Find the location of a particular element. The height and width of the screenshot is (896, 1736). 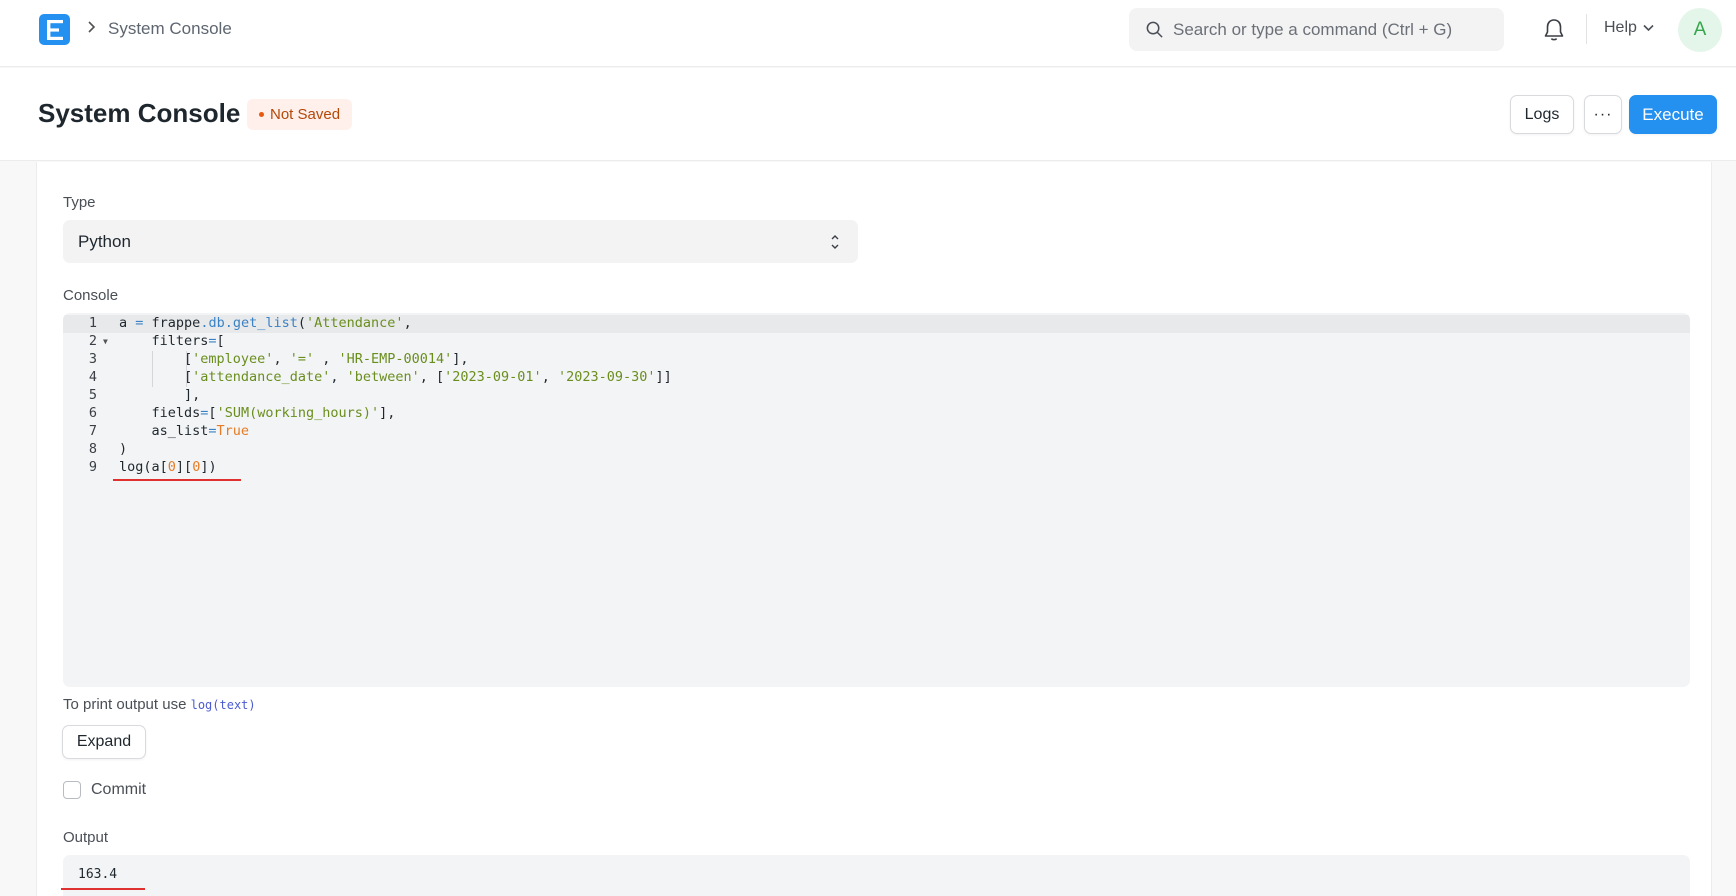

more-actions-button: ··· is located at coordinates (1603, 114).